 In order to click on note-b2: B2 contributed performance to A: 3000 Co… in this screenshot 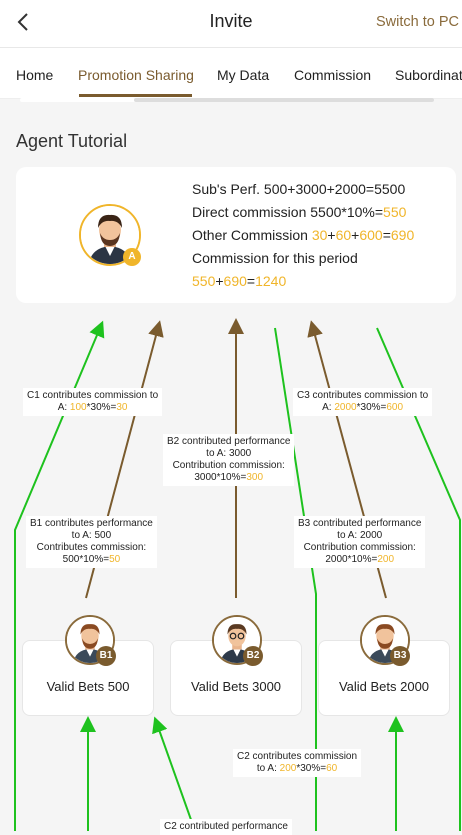, I will do `click(229, 460)`.